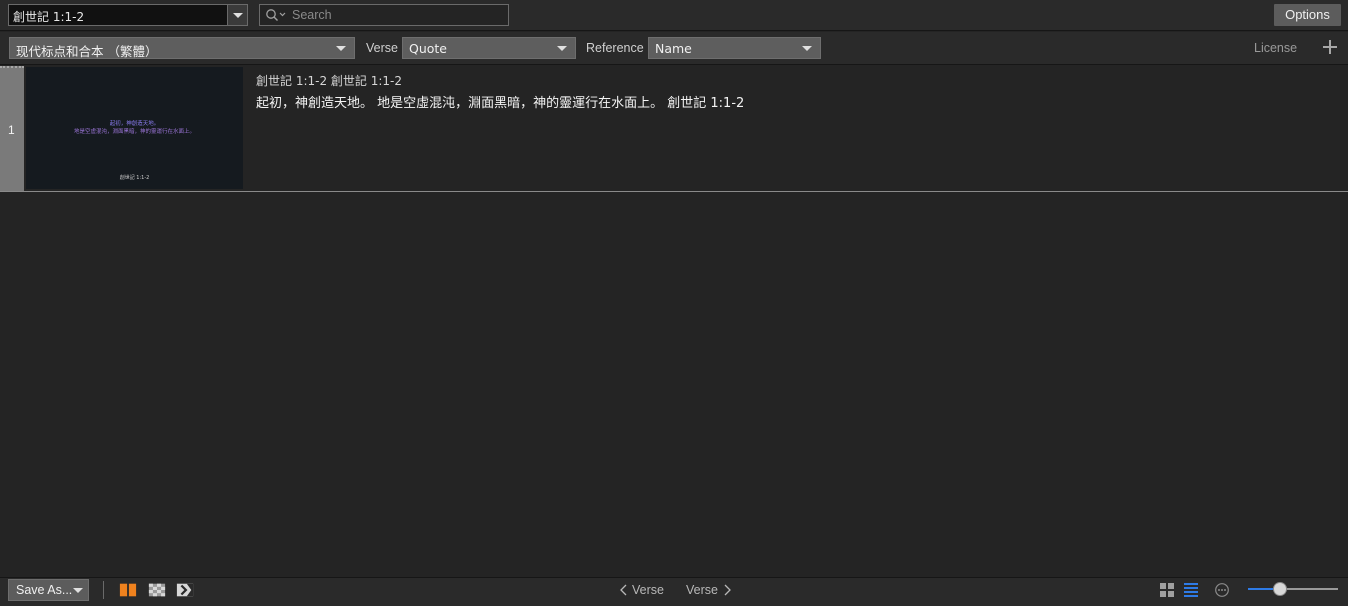 The image size is (1348, 606). I want to click on translation-select: 现代标点和合本 （繁體）, so click(182, 48).